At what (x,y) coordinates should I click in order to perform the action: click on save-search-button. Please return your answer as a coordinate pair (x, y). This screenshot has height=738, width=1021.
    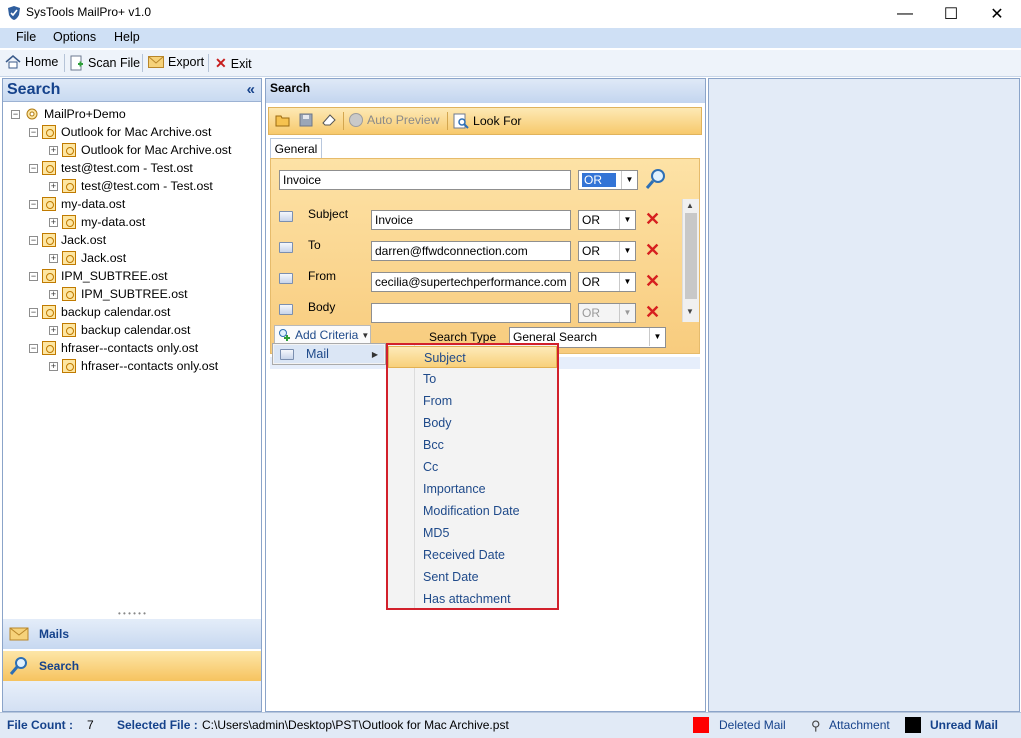
    Looking at the image, I should click on (306, 120).